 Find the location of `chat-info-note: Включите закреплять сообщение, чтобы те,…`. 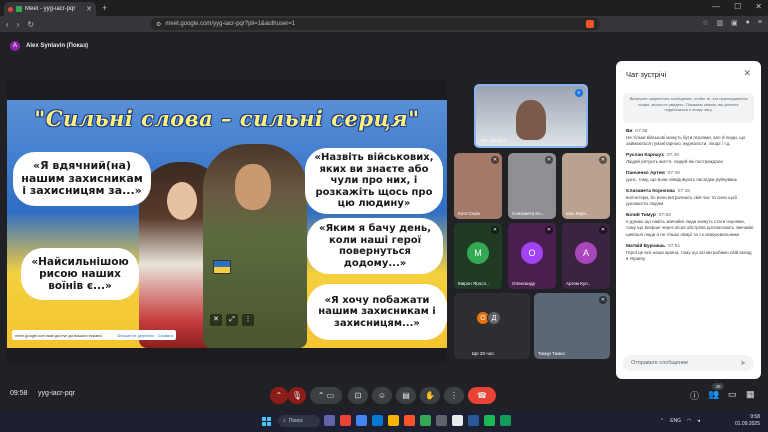

chat-info-note: Включите закреплять сообщение, чтобы те,… is located at coordinates (688, 108).